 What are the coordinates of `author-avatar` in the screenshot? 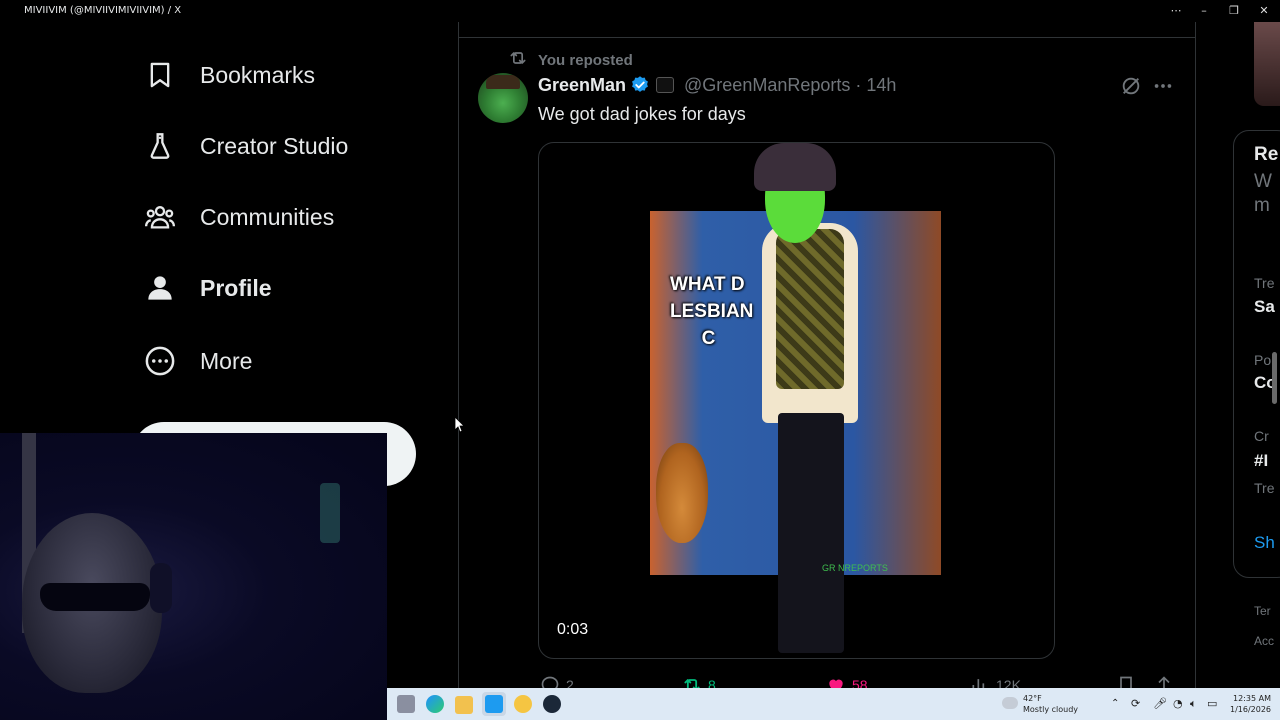 It's located at (503, 98).